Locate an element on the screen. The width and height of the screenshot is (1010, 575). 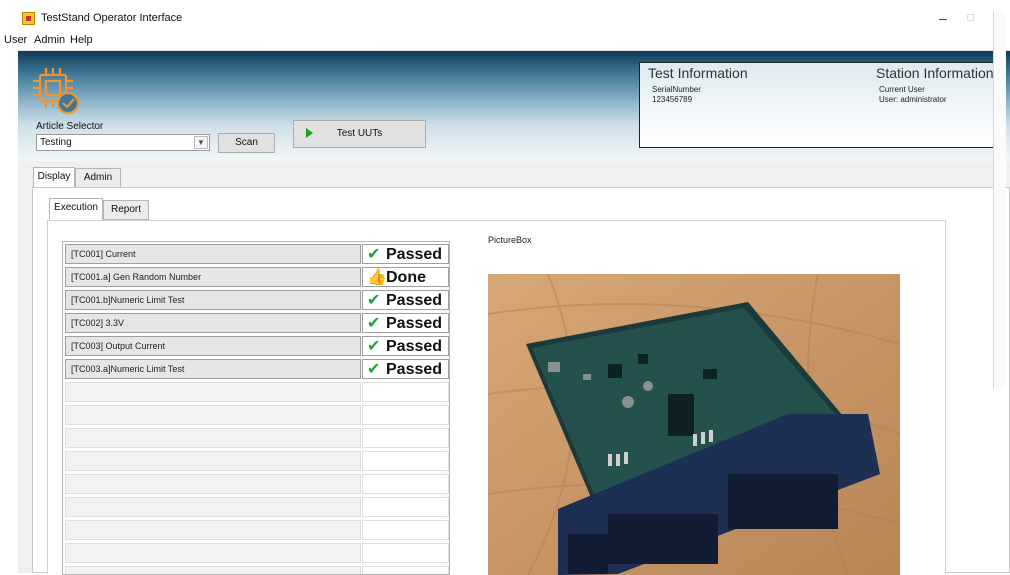
step-name-cell: [TC001] Current is located at coordinates (213, 254).